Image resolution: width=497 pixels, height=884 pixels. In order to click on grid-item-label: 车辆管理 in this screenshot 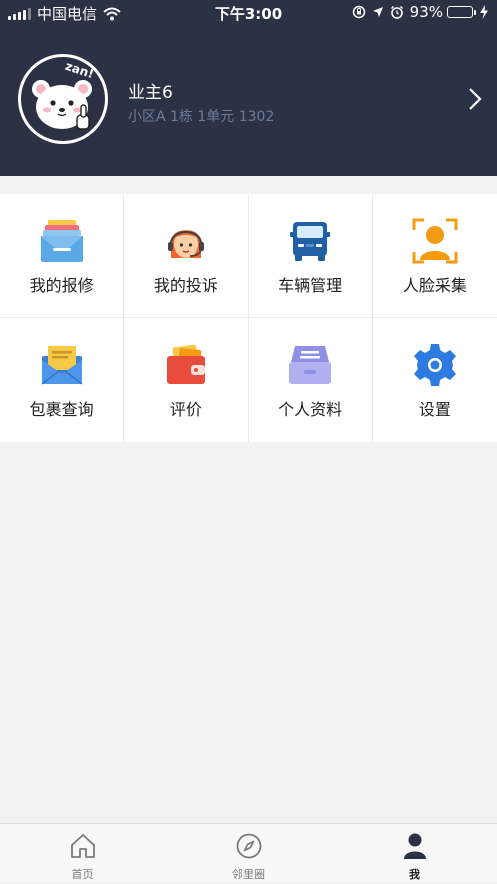, I will do `click(310, 285)`.